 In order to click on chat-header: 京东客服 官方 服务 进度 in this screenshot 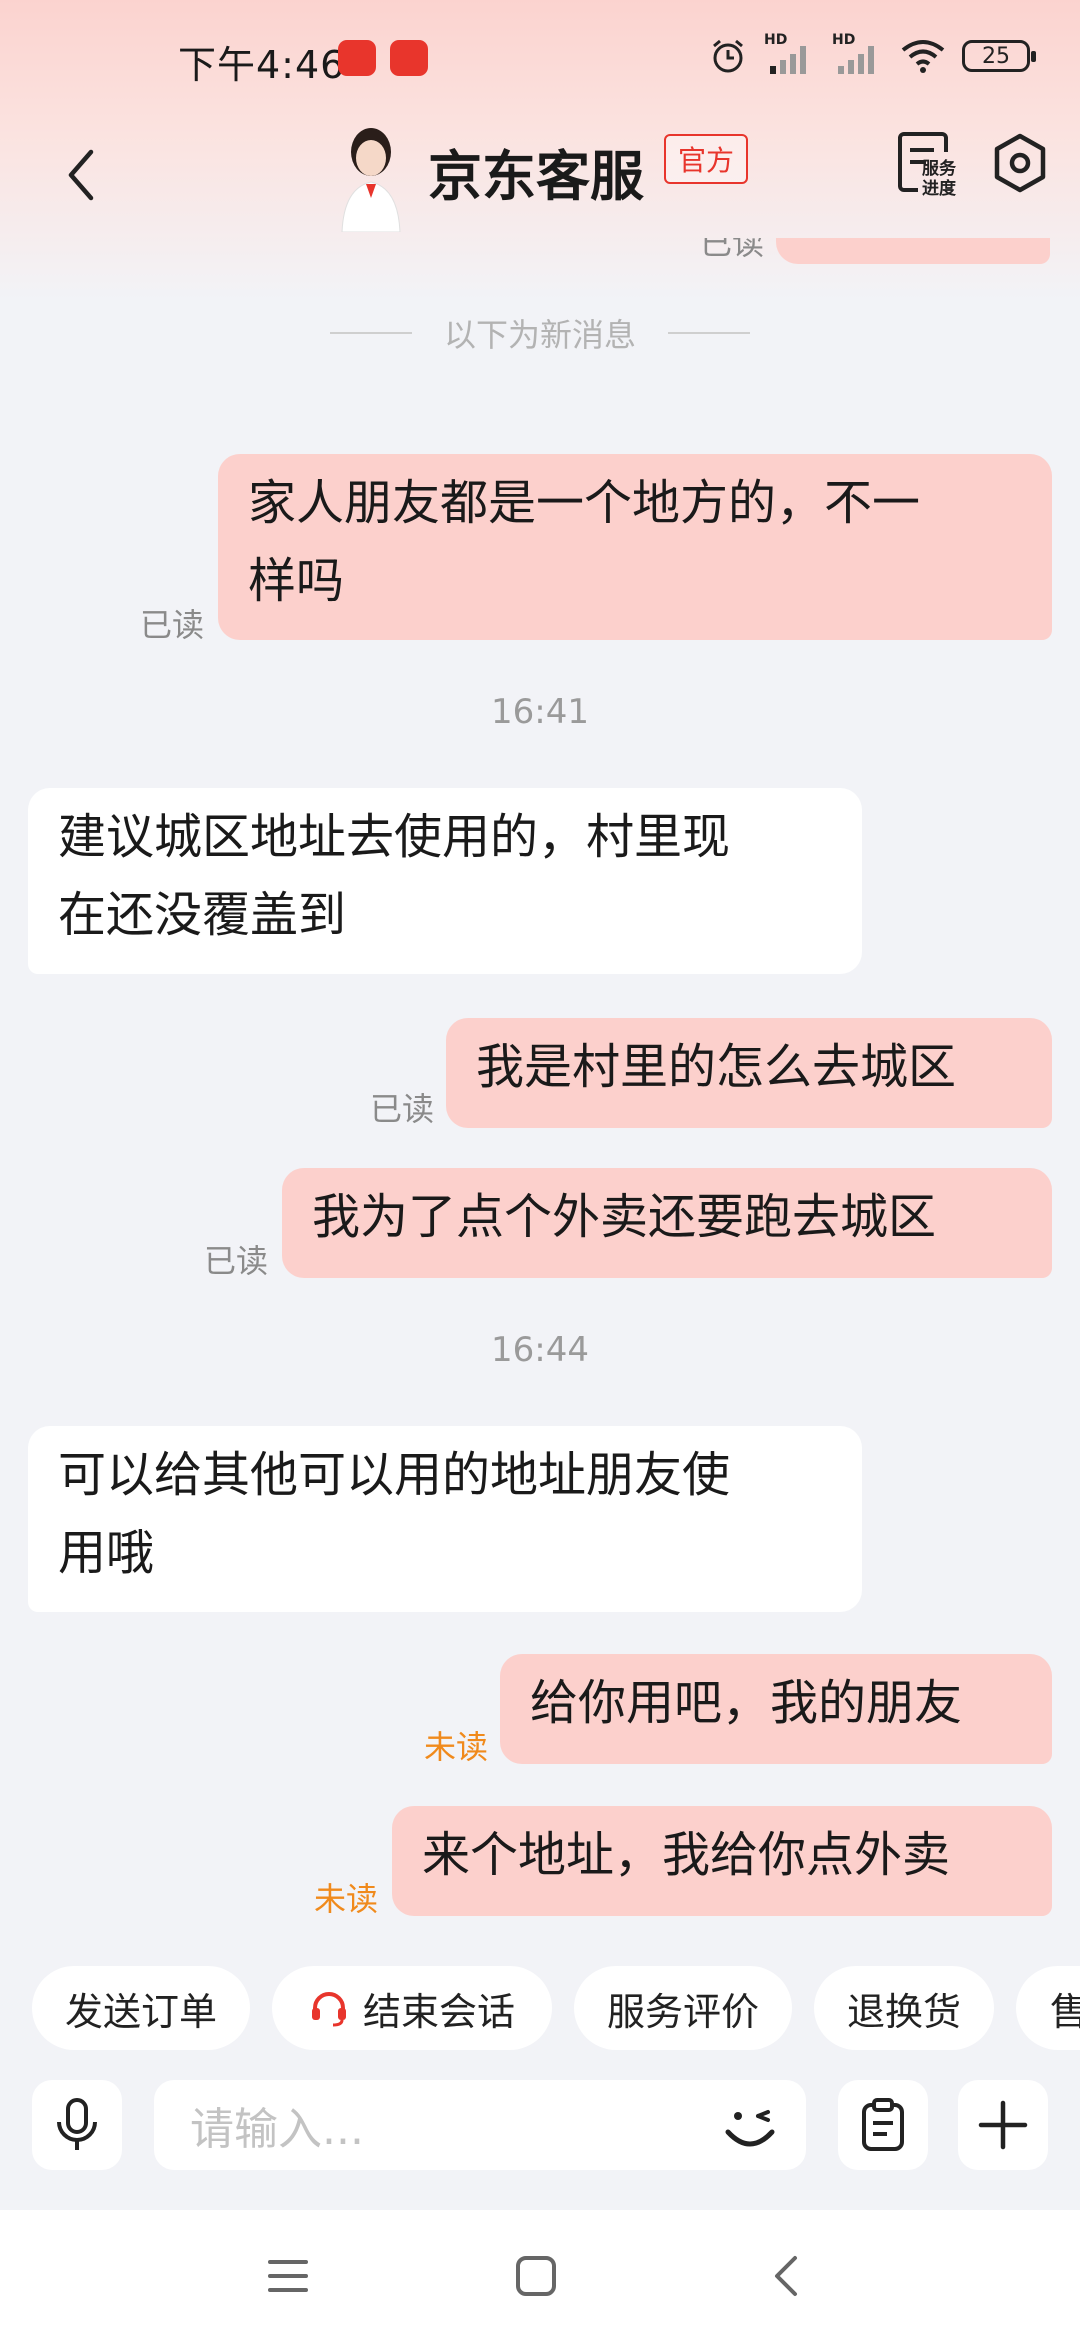, I will do `click(540, 178)`.